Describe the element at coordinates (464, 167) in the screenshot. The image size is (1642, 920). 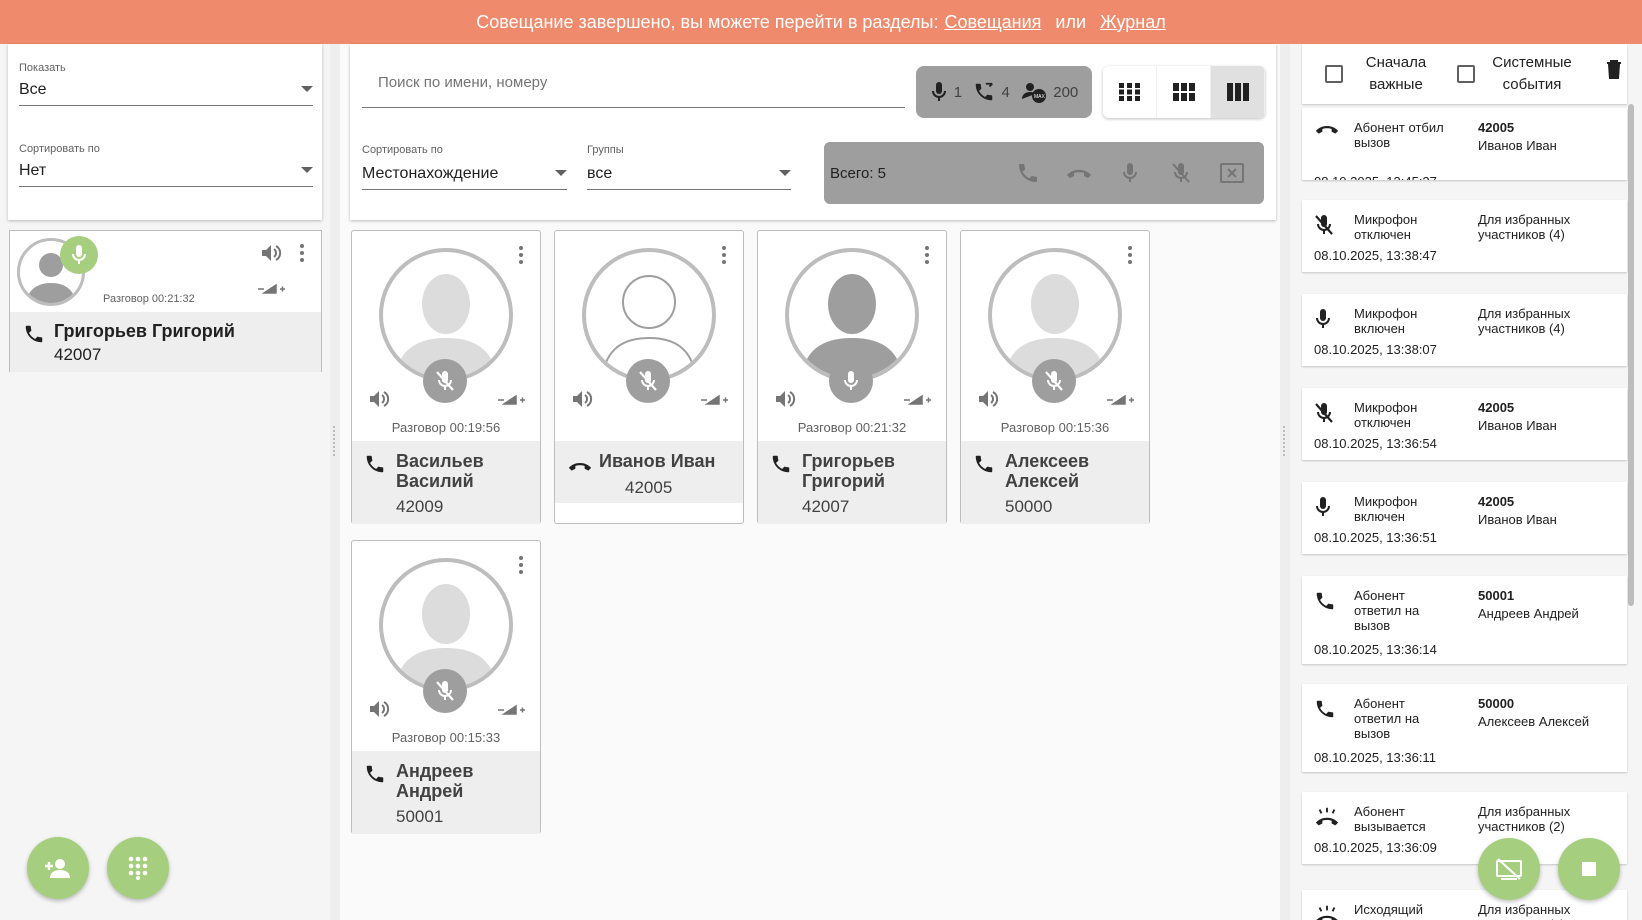
I see `sort-select: Сортировать по Местонахождение` at that location.